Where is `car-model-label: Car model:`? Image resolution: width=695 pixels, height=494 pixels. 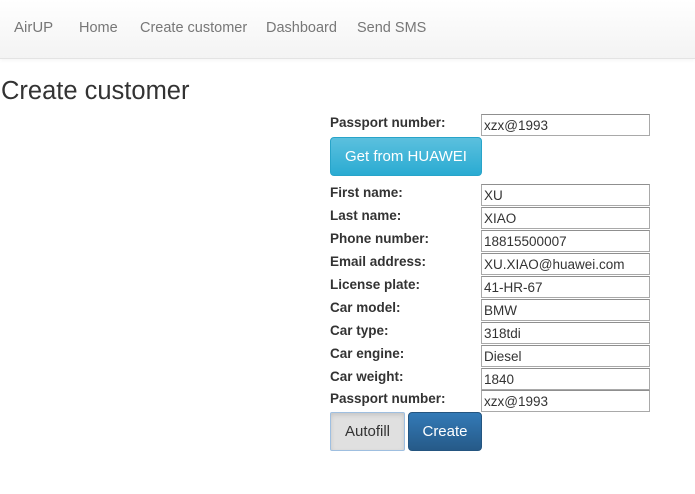 car-model-label: Car model: is located at coordinates (365, 307).